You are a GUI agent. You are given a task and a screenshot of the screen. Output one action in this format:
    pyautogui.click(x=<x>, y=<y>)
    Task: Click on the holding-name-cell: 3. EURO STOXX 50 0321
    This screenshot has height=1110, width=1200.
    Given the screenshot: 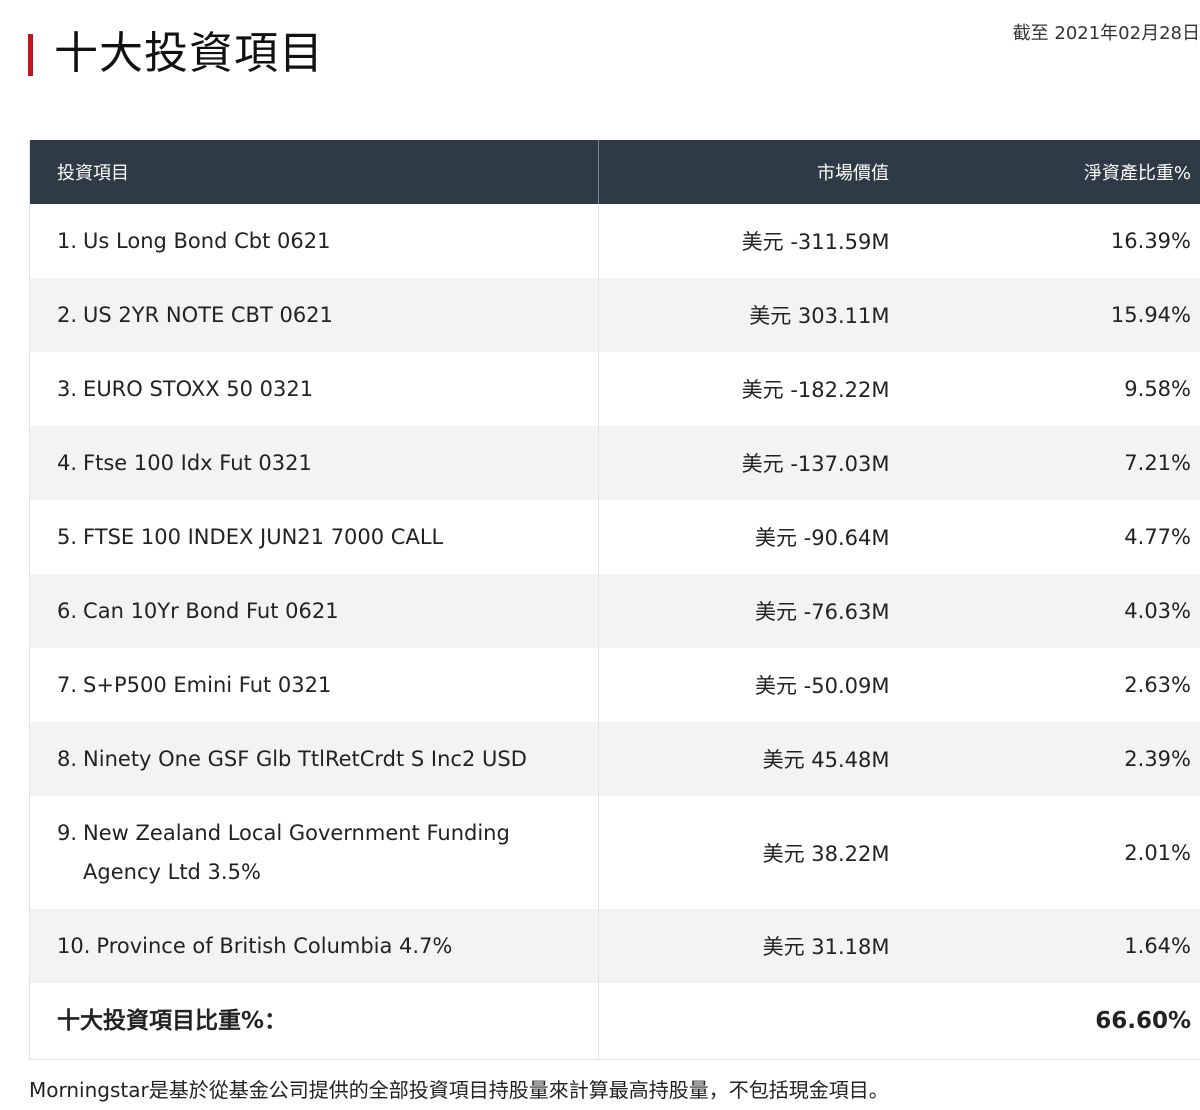 What is the action you would take?
    pyautogui.click(x=314, y=389)
    